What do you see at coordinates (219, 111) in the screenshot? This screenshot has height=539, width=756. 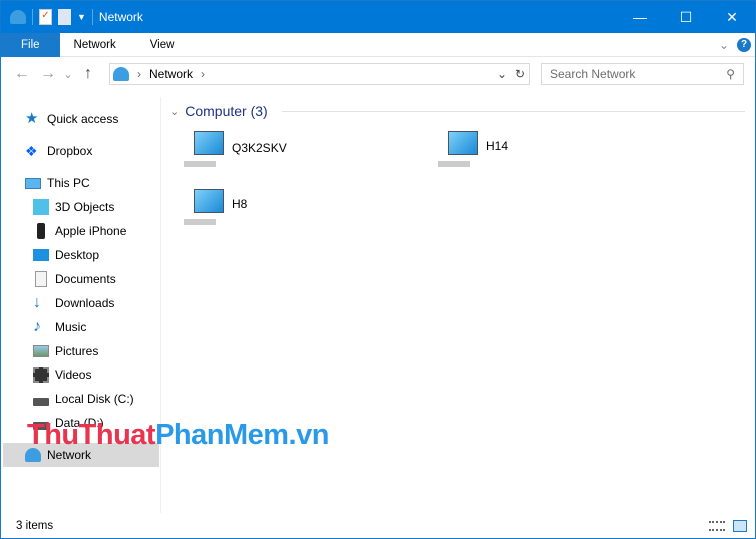 I see `group-header-computer: ⌄ Computer (3)` at bounding box center [219, 111].